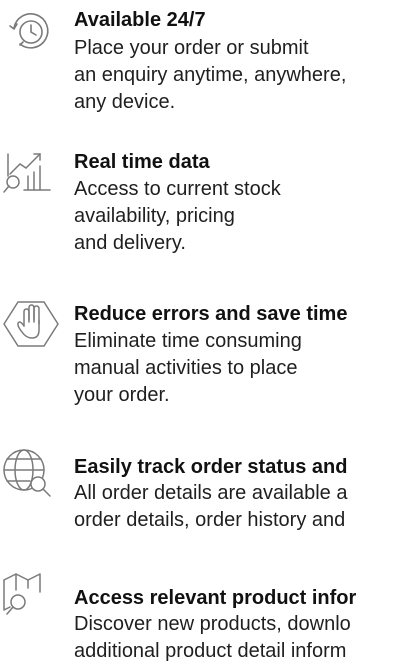 This screenshot has height=666, width=416. What do you see at coordinates (177, 189) in the screenshot?
I see `feature-line: Access to current stock` at bounding box center [177, 189].